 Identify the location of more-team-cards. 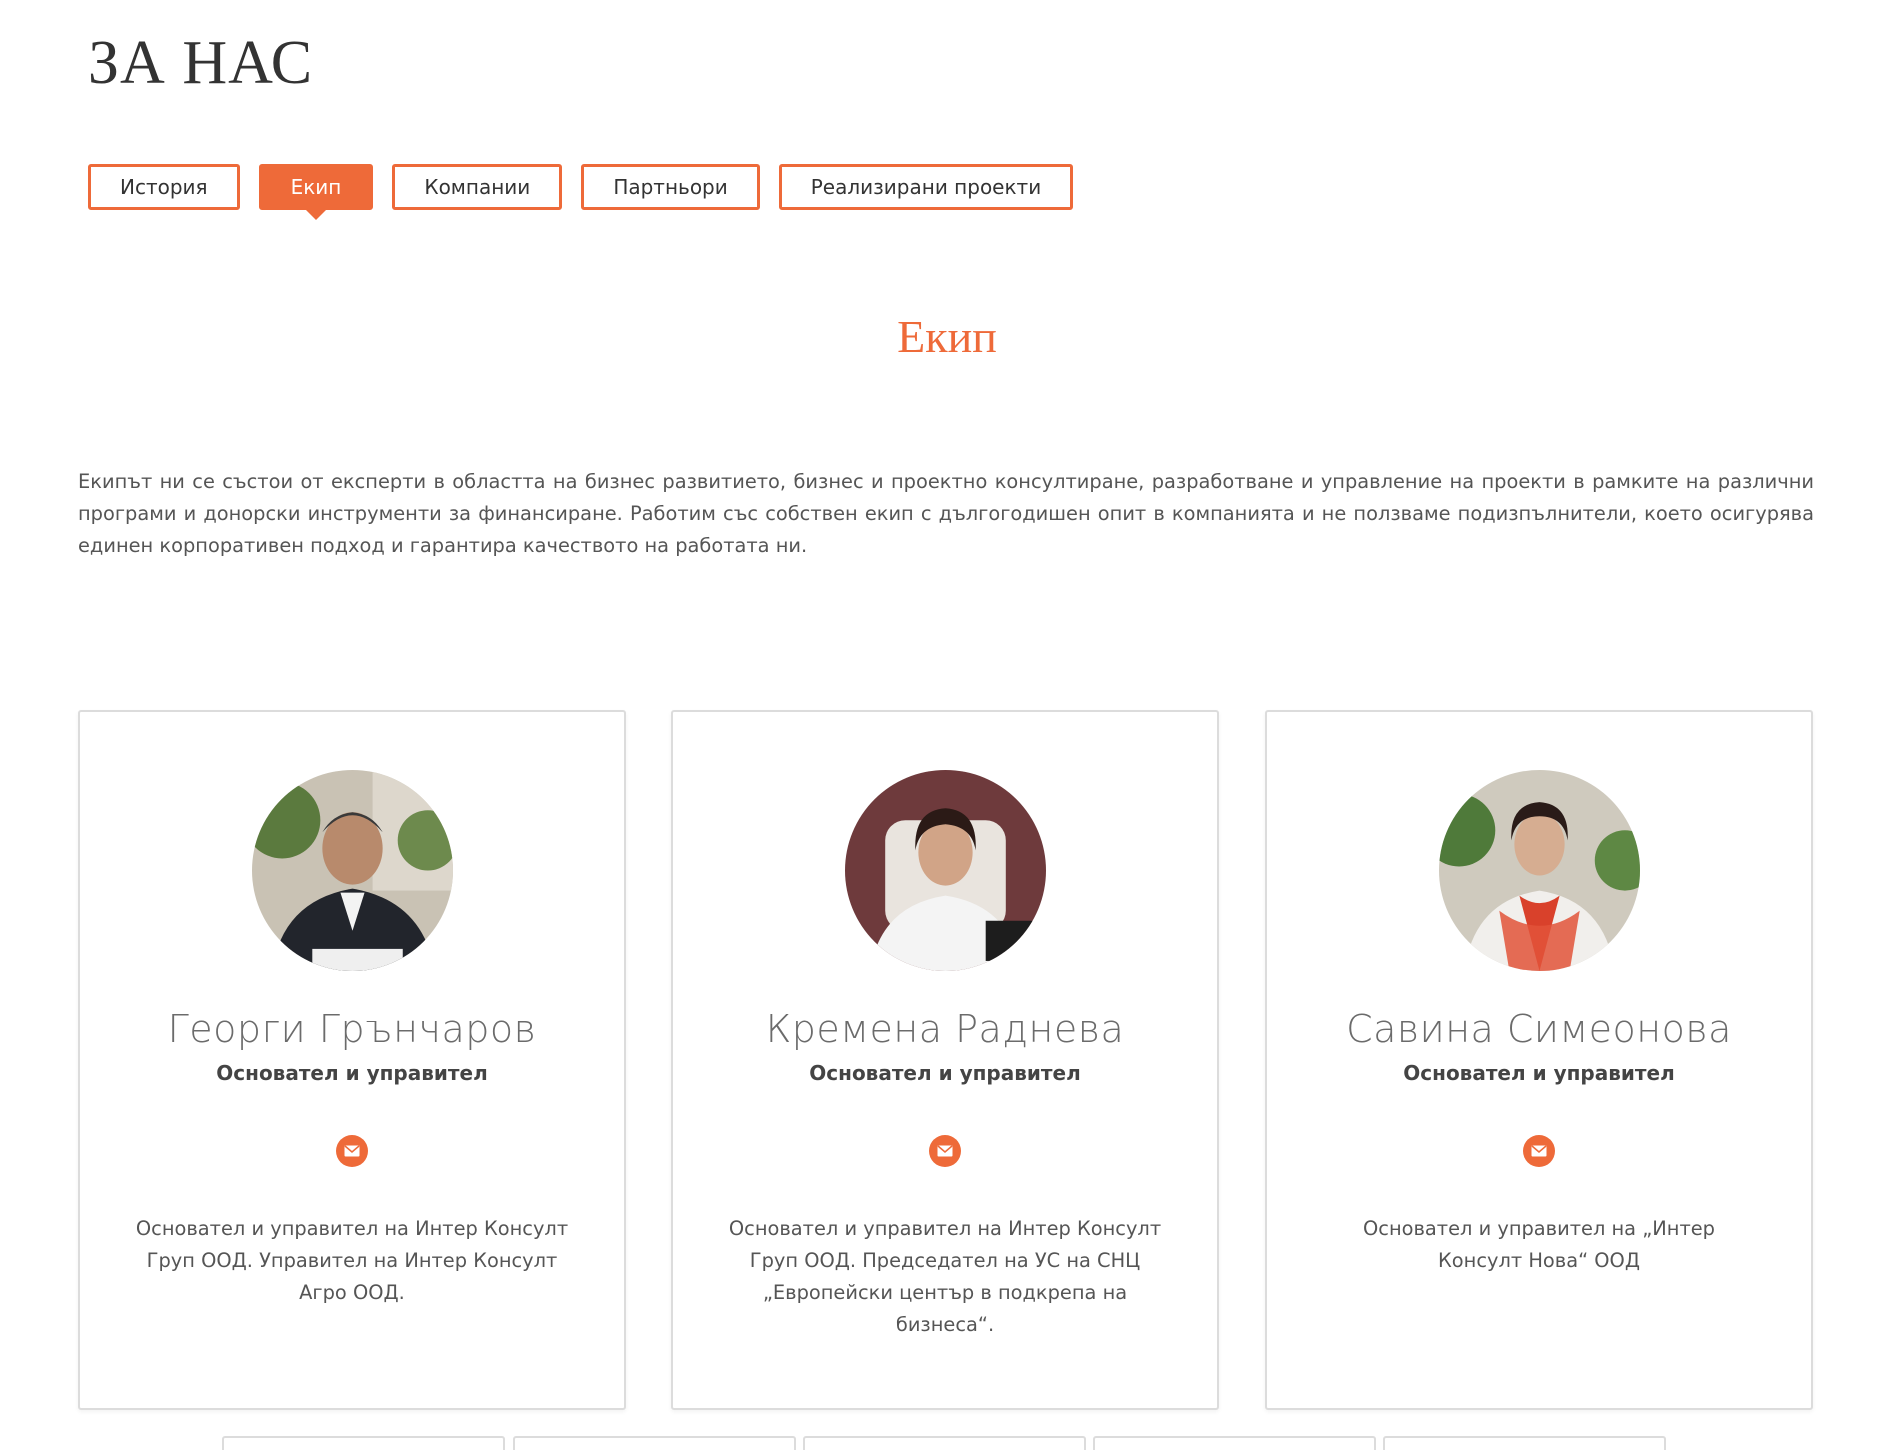
(947, 1443).